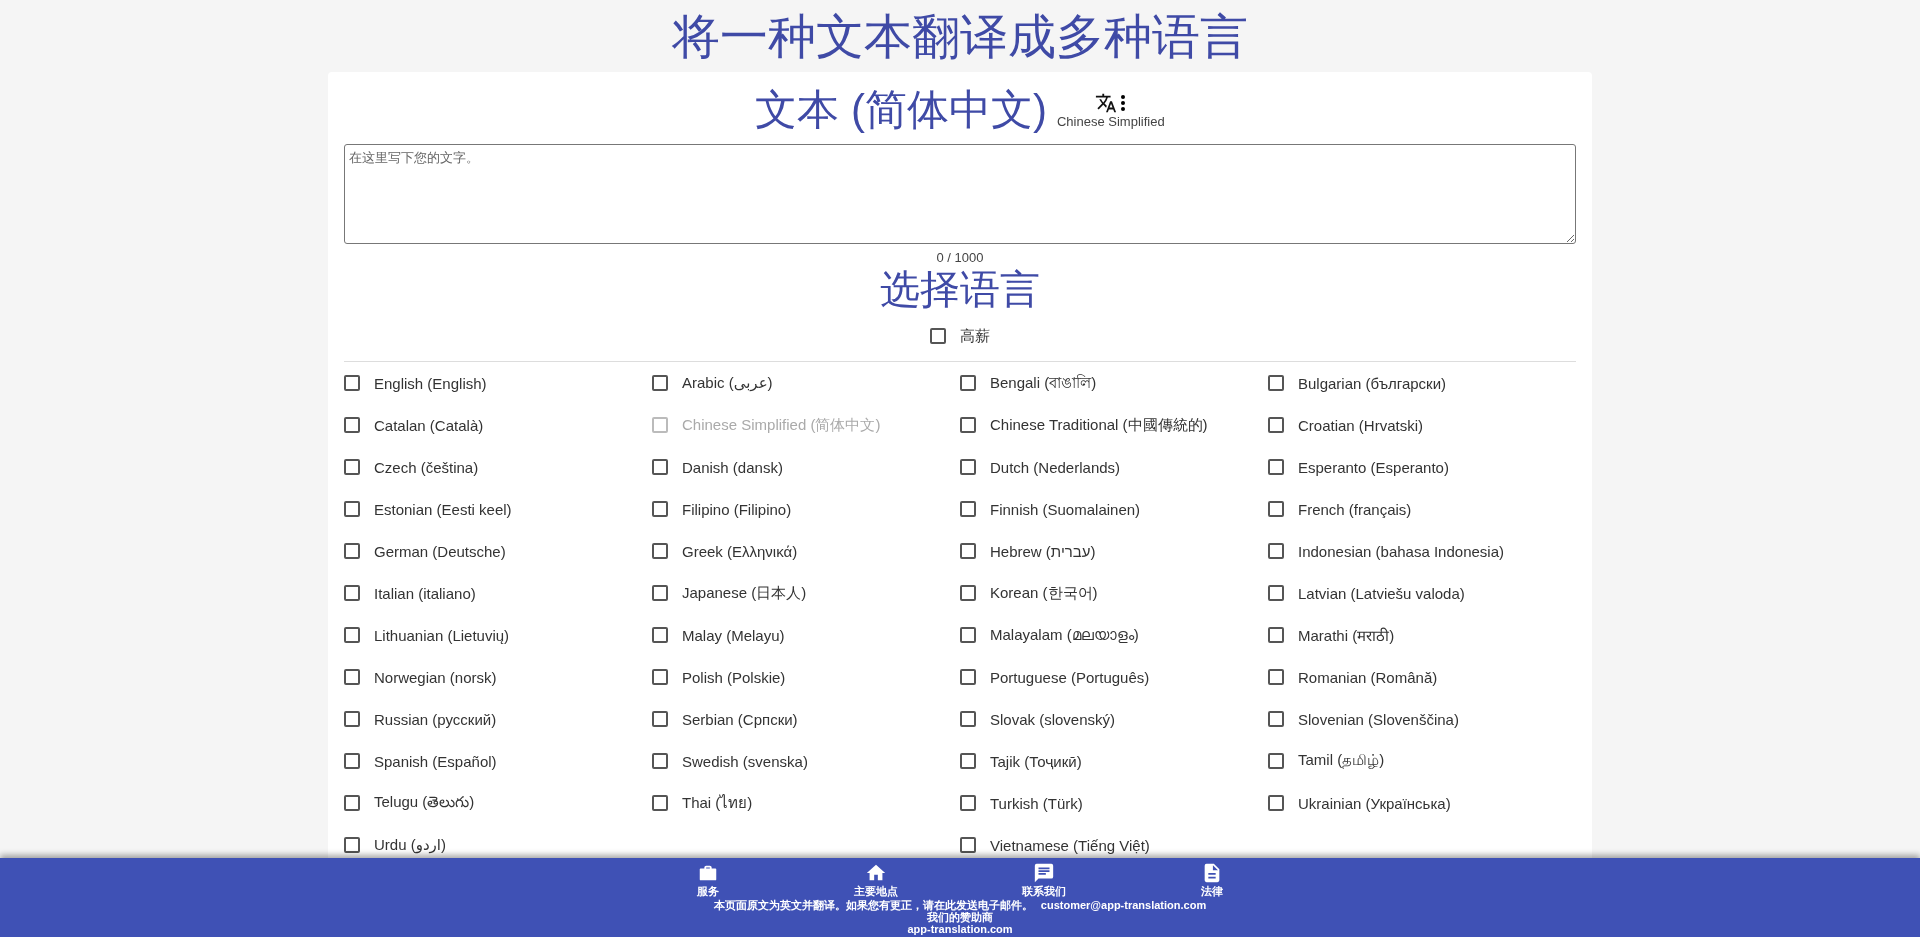 Image resolution: width=1920 pixels, height=937 pixels. I want to click on language-label: Malay (Melayu), so click(733, 635).